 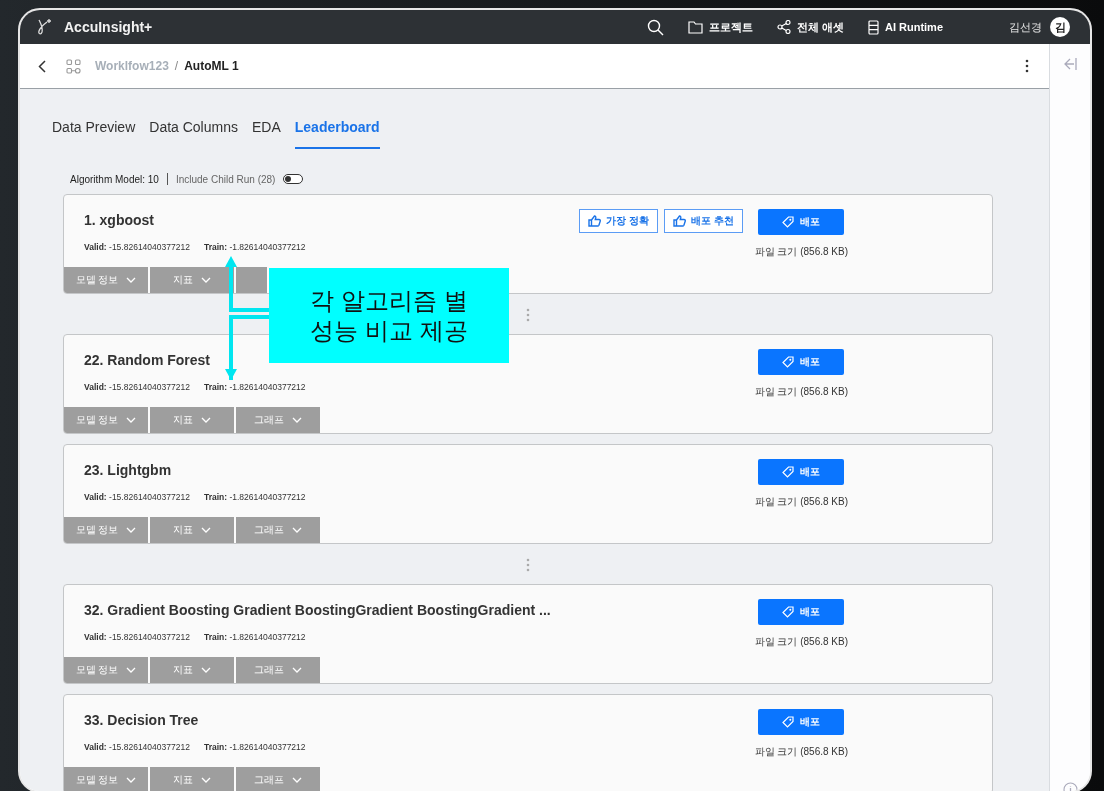 What do you see at coordinates (1025, 27) in the screenshot?
I see `user-name: 김선경` at bounding box center [1025, 27].